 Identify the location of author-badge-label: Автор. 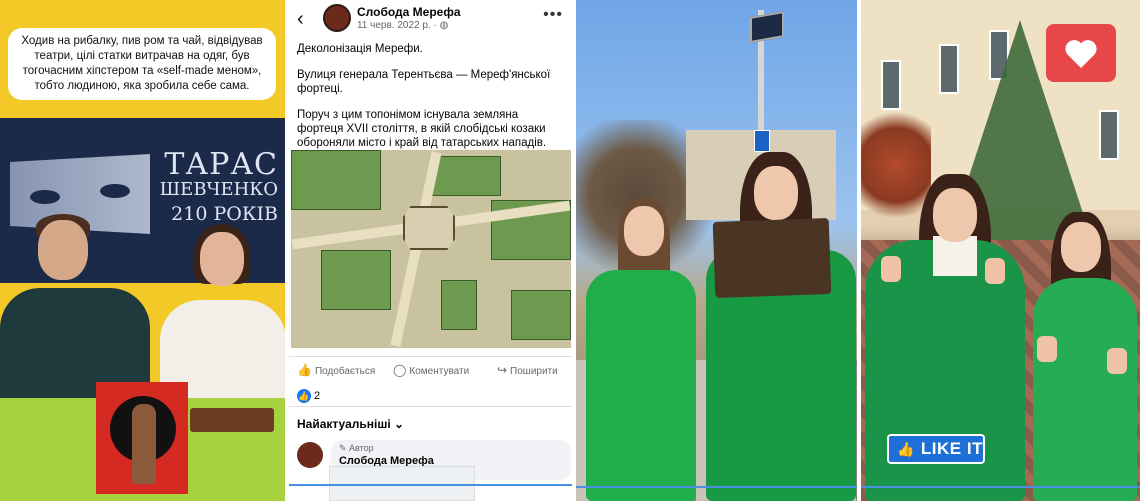
(361, 448).